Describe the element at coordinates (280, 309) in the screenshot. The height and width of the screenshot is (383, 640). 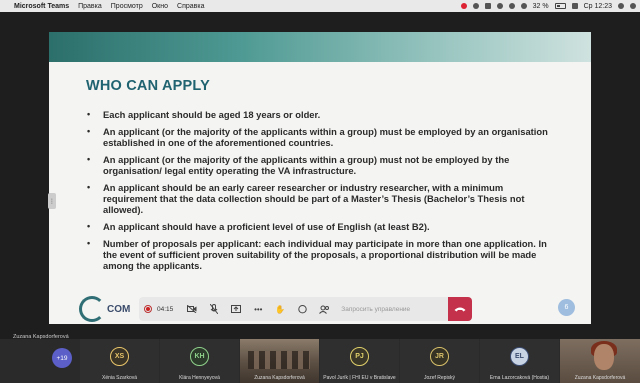
I see `raise-hand-icon: ✋` at that location.